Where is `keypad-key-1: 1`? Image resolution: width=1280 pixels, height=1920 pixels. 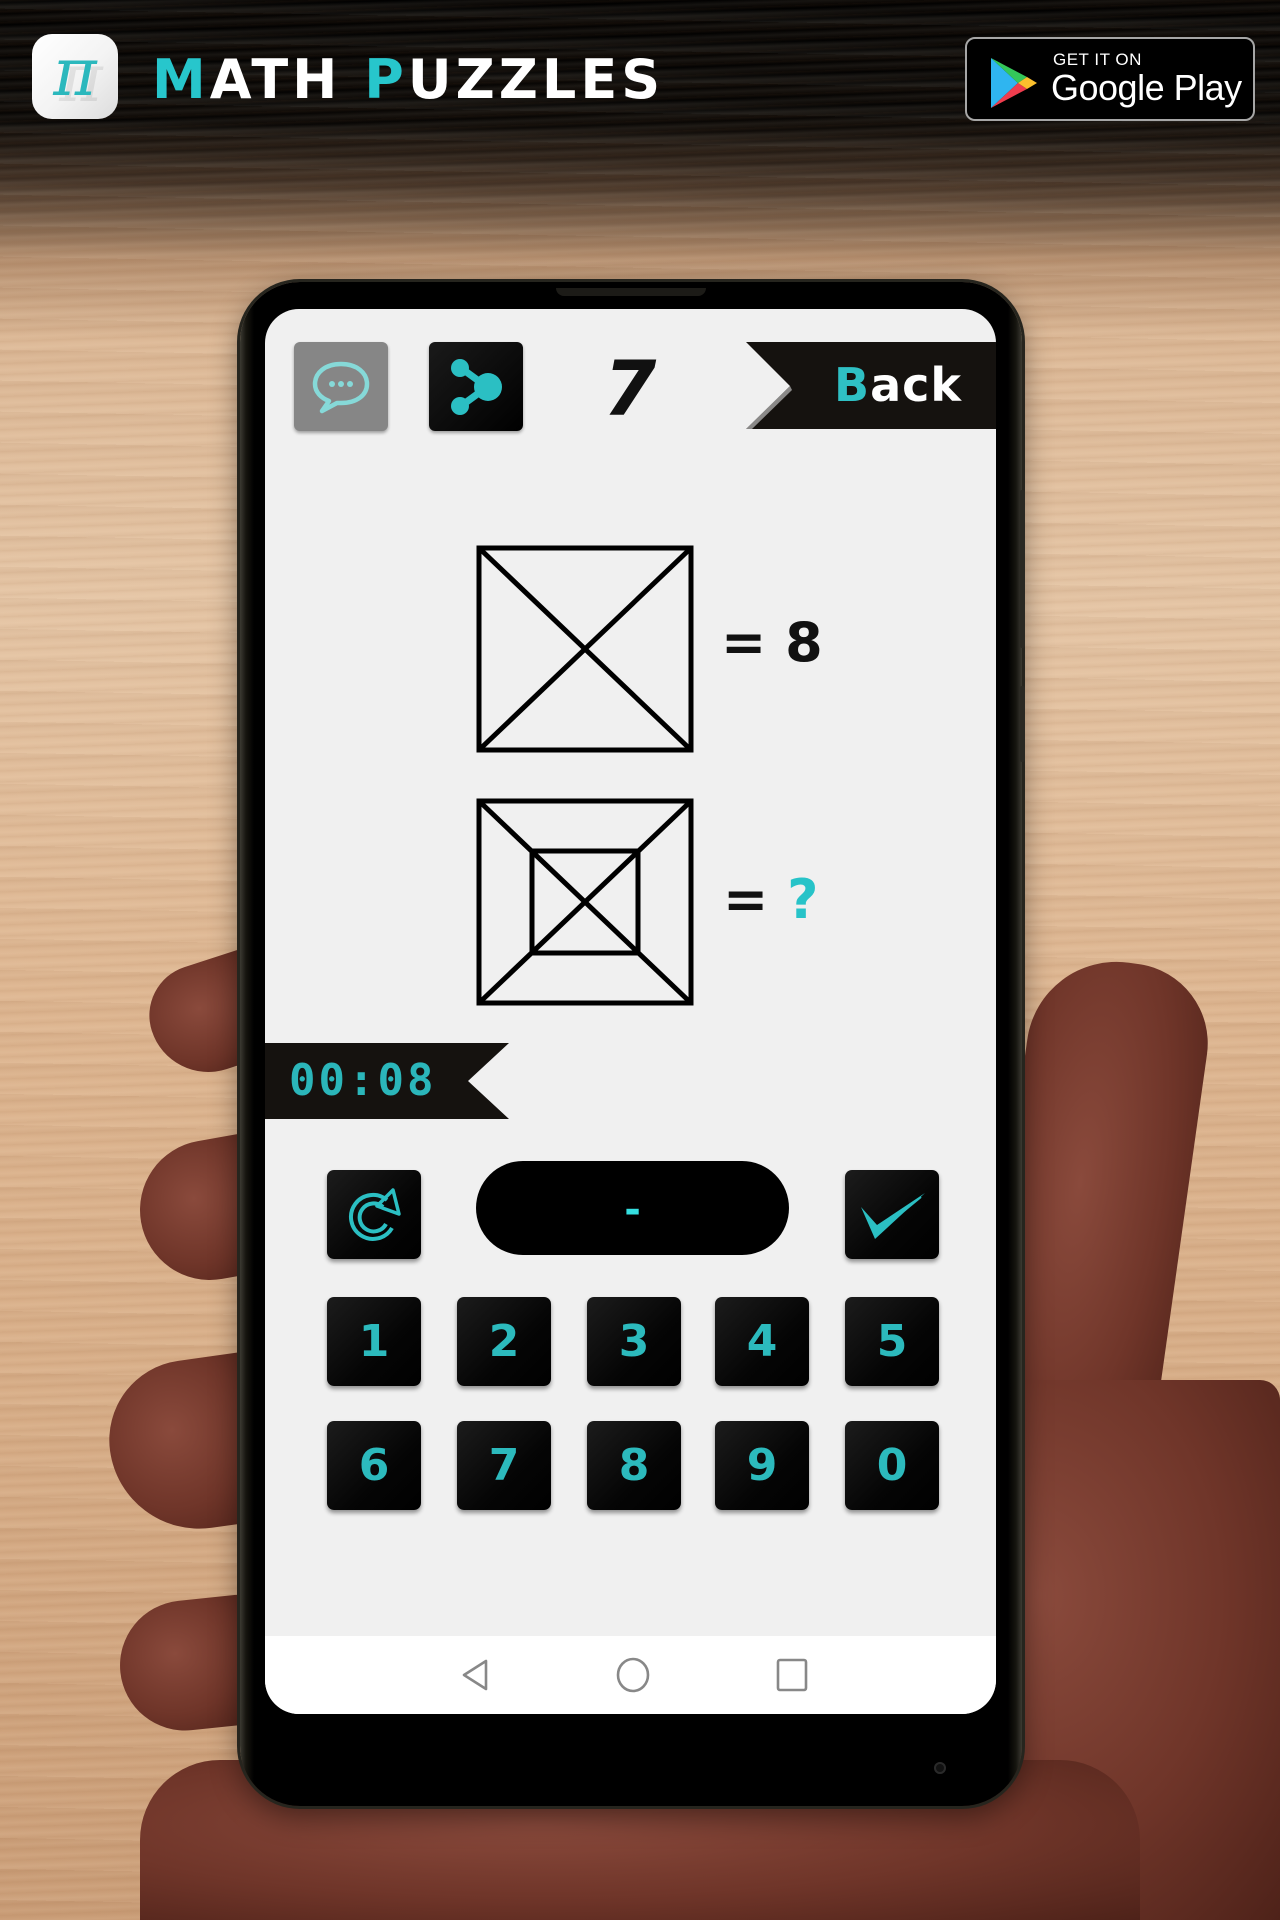
keypad-key-1: 1 is located at coordinates (374, 1341).